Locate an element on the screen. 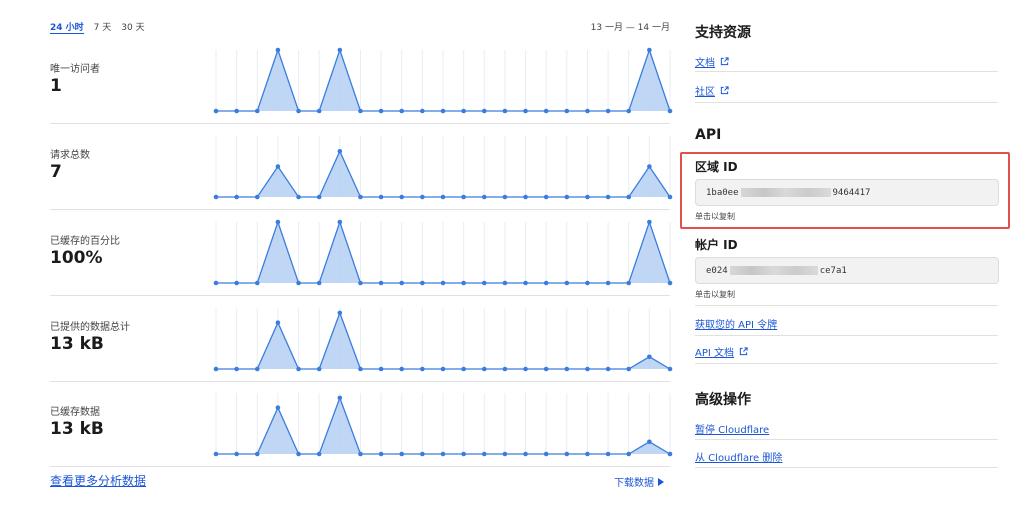 This screenshot has height=507, width=1024. get-api-token-link: 获取您的 API 令牌 is located at coordinates (736, 323).